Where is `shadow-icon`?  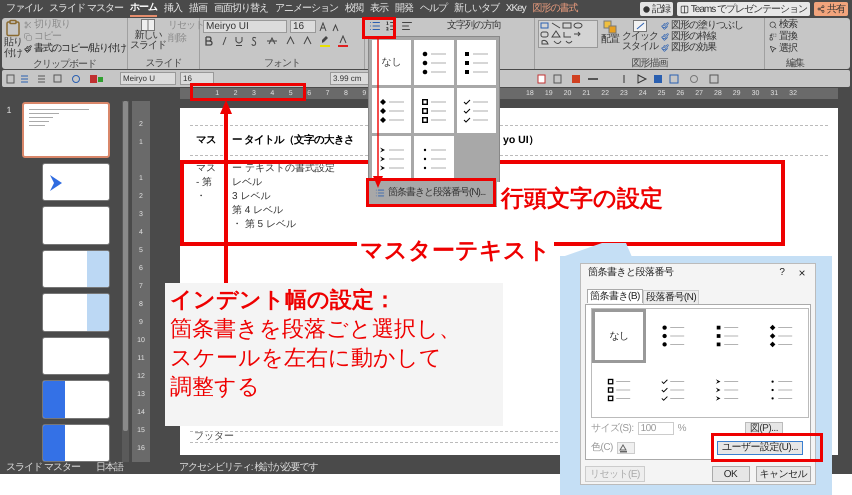 shadow-icon is located at coordinates (254, 41).